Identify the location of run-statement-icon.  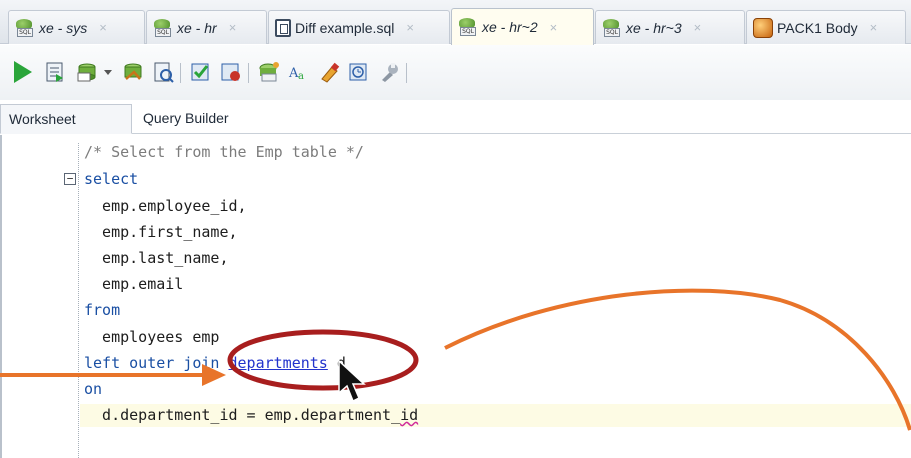
(25, 72).